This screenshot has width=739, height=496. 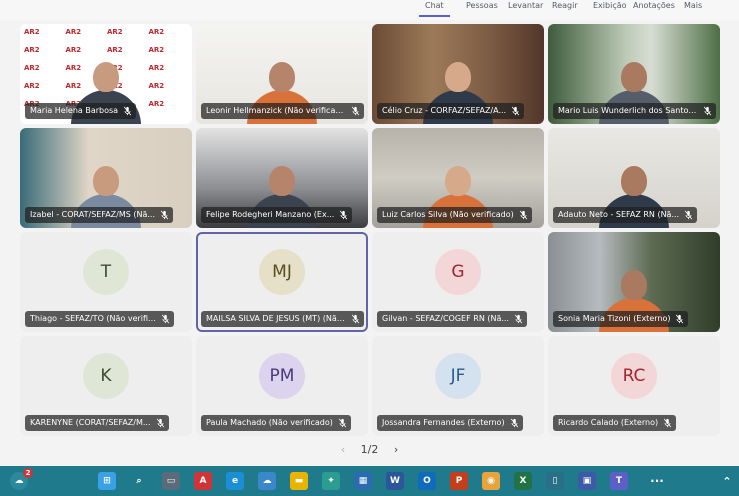 I want to click on participant-tile: Leonir Hellmanzick (Não verificado), so click(x=282, y=74).